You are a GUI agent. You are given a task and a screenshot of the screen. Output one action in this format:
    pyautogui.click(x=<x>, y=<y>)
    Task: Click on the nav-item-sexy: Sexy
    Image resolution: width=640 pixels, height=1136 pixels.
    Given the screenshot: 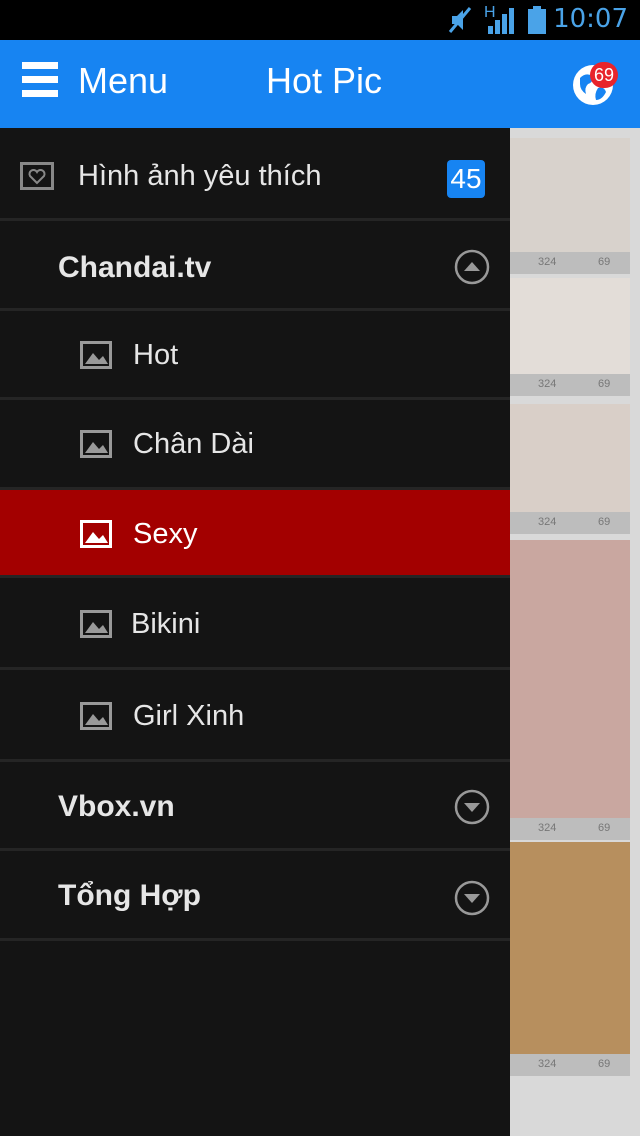 What is the action you would take?
    pyautogui.click(x=255, y=534)
    